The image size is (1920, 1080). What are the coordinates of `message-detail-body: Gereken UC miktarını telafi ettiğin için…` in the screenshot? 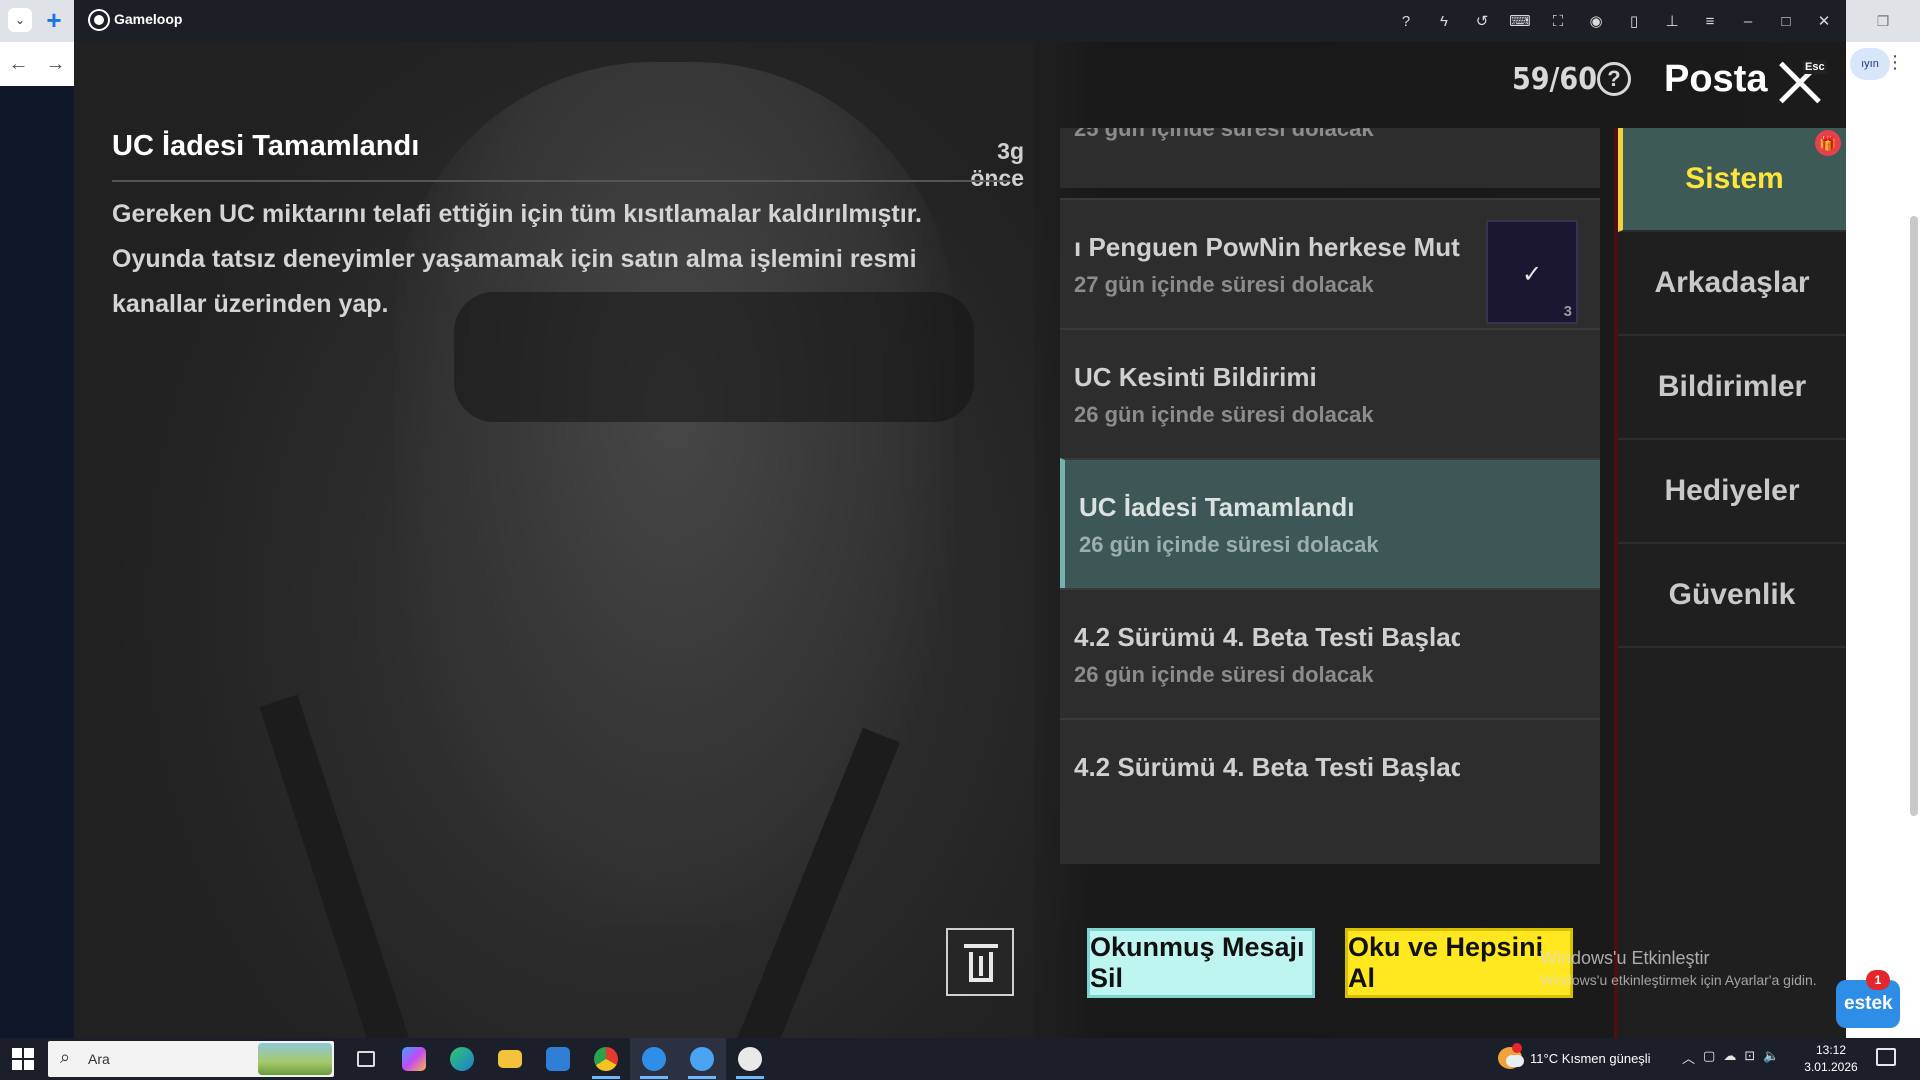 It's located at (517, 259).